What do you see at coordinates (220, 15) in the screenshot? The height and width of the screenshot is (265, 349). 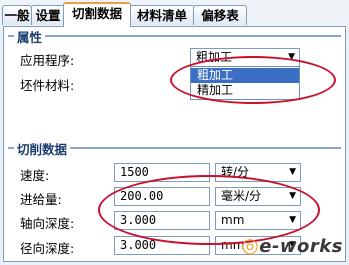 I see `tab-offset-table: 偏移表` at bounding box center [220, 15].